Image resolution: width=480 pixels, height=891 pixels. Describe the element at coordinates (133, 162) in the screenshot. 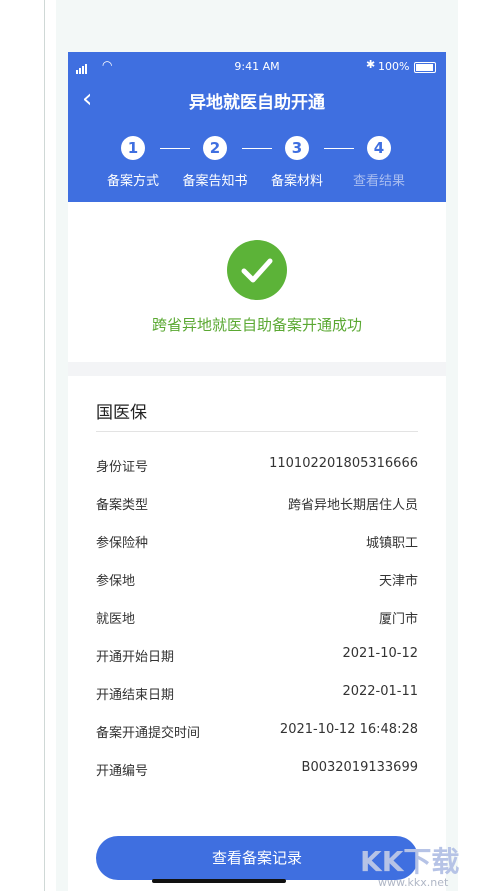

I see `step-1: 1 备案方式` at that location.